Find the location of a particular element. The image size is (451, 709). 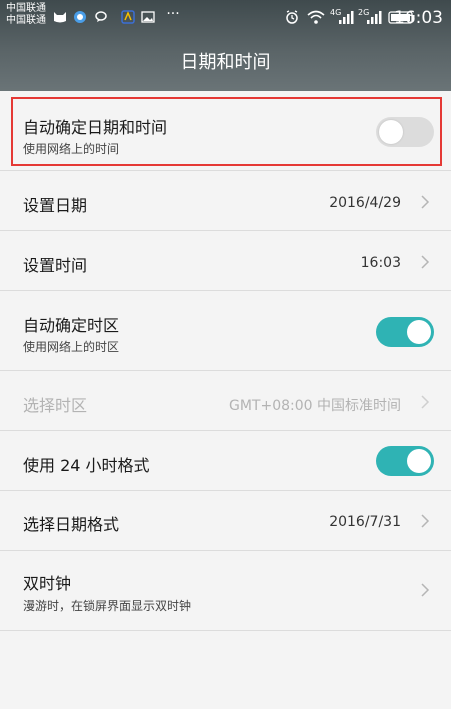

row-select-timezone: 选择时区 GMT+08:00 中国标准时间 is located at coordinates (225, 401).